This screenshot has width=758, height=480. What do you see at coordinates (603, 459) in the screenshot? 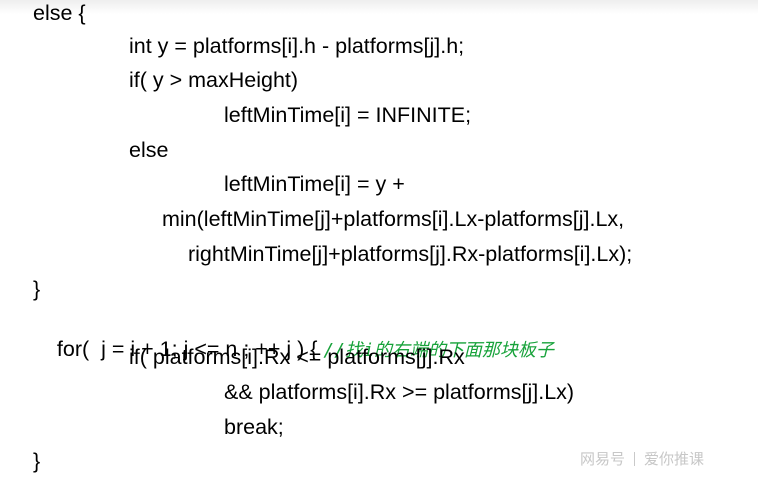
I see `watermark-brand: 网易号` at bounding box center [603, 459].